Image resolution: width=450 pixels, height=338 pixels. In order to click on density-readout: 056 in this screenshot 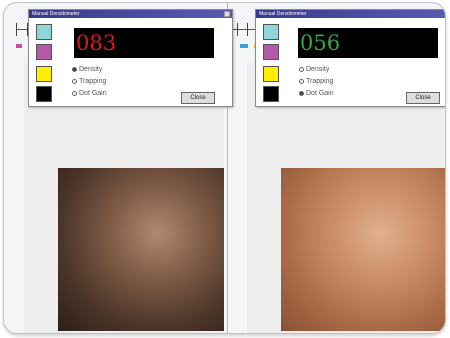, I will do `click(368, 43)`.